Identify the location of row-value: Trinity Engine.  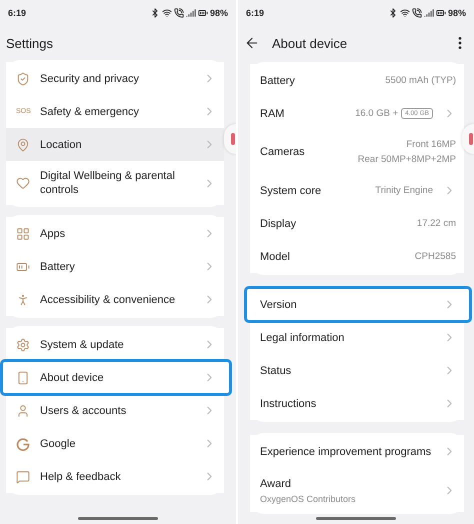
(404, 190).